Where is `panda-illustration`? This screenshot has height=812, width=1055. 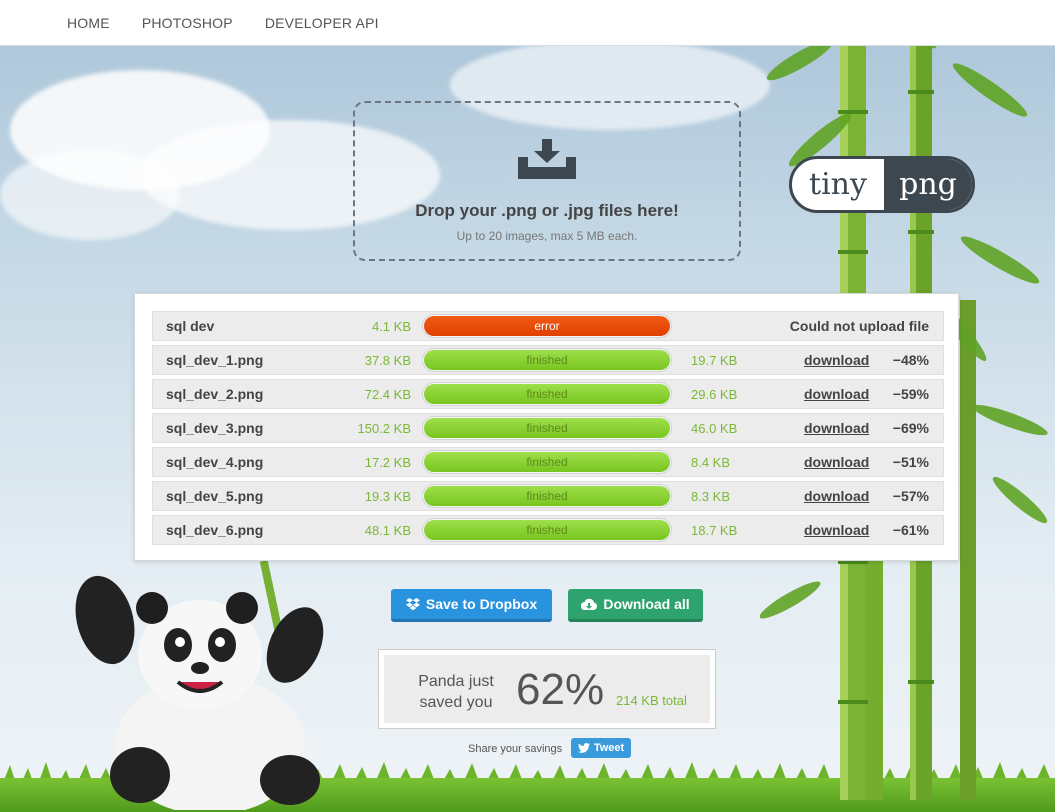
panda-illustration is located at coordinates (199, 685).